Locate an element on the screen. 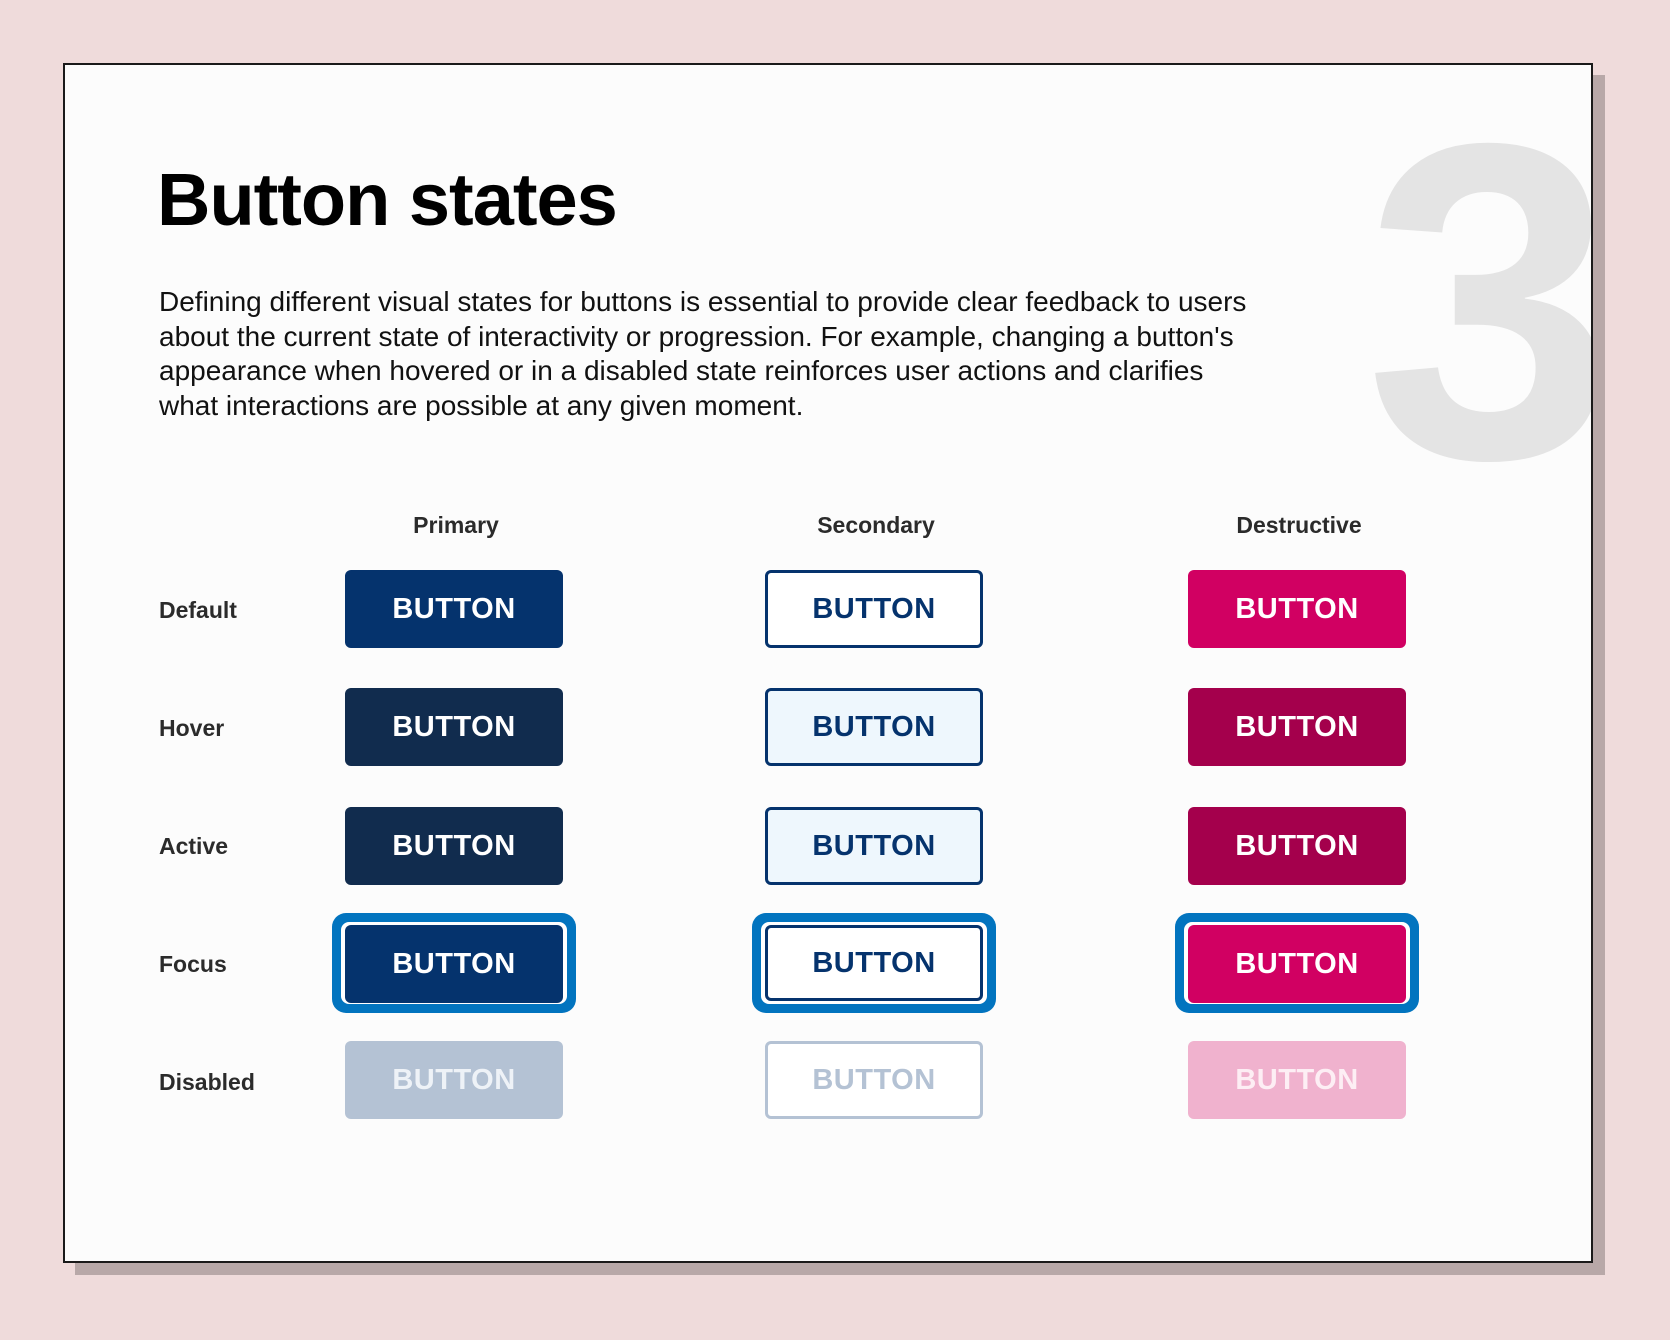 This screenshot has height=1340, width=1670. primary-focus-button-cell: BUTTON is located at coordinates (454, 963).